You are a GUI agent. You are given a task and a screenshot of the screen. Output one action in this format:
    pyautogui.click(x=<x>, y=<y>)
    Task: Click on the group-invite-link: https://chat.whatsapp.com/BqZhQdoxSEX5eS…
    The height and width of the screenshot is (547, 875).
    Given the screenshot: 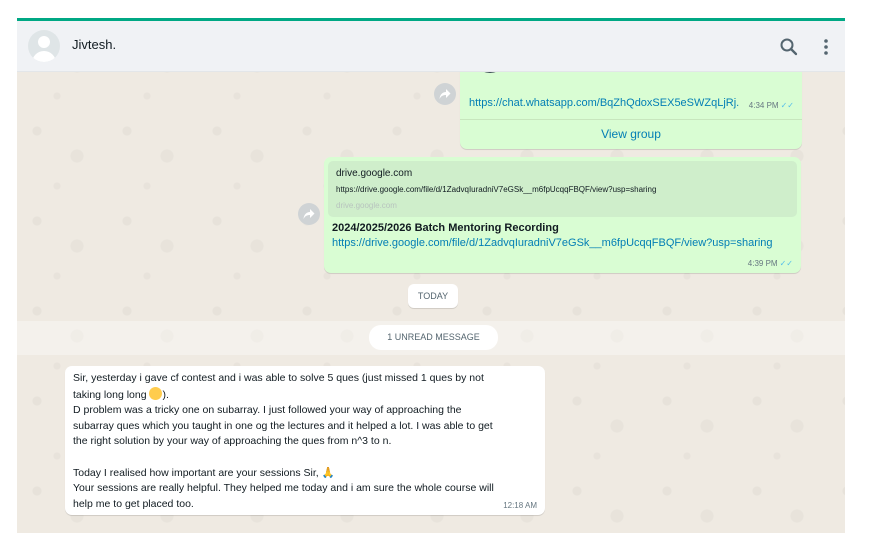 What is the action you would take?
    pyautogui.click(x=607, y=103)
    